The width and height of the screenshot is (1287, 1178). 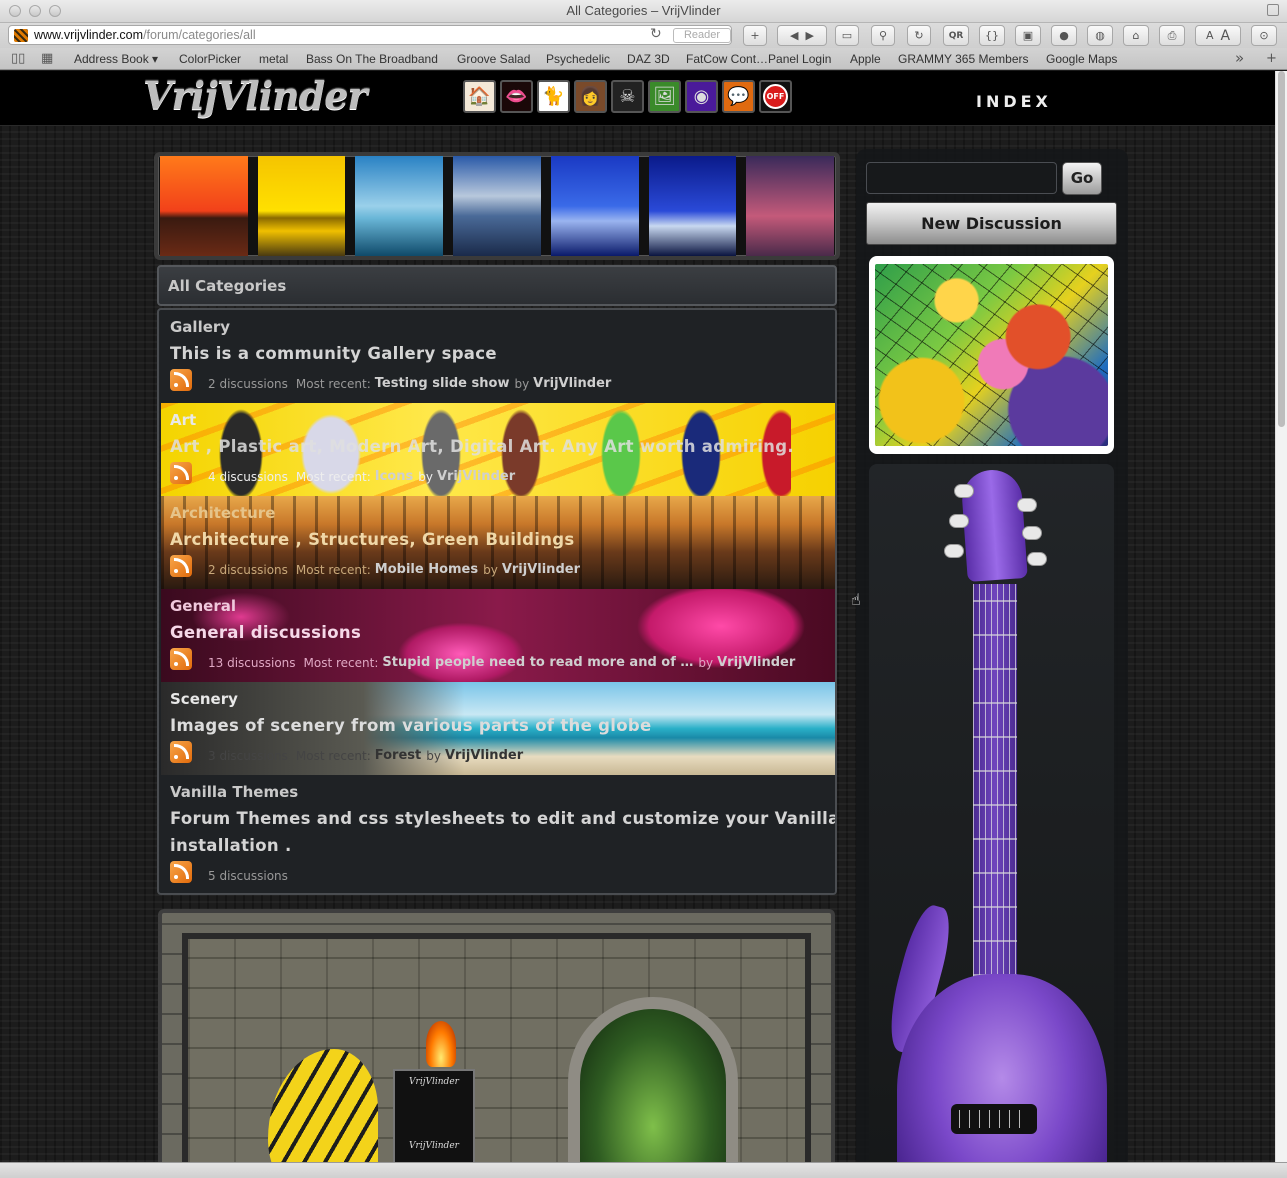 I want to click on forward-icon: ▶, so click(x=810, y=35).